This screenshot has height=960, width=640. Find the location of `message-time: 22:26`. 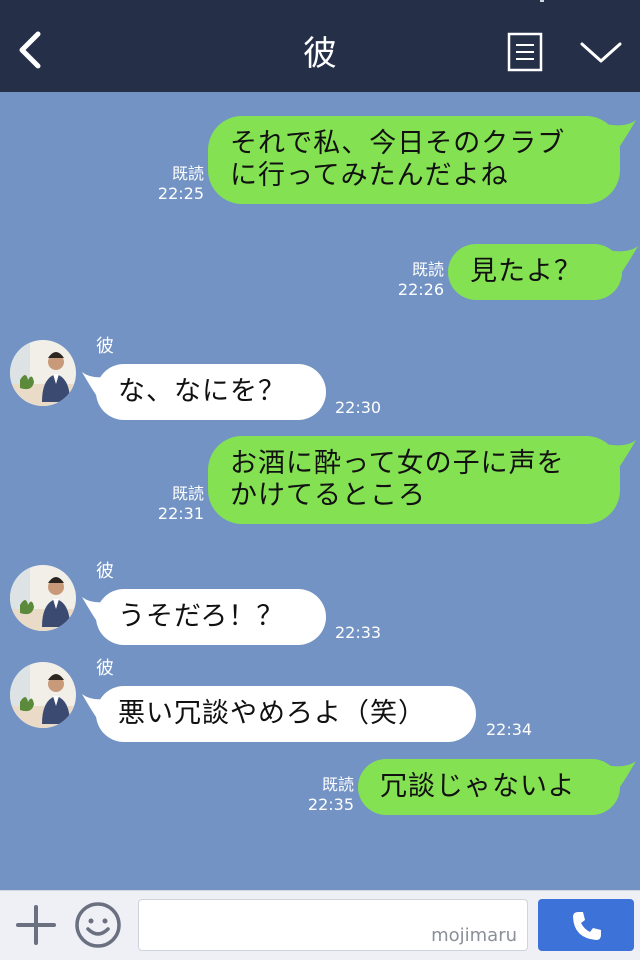

message-time: 22:26 is located at coordinates (420, 289).